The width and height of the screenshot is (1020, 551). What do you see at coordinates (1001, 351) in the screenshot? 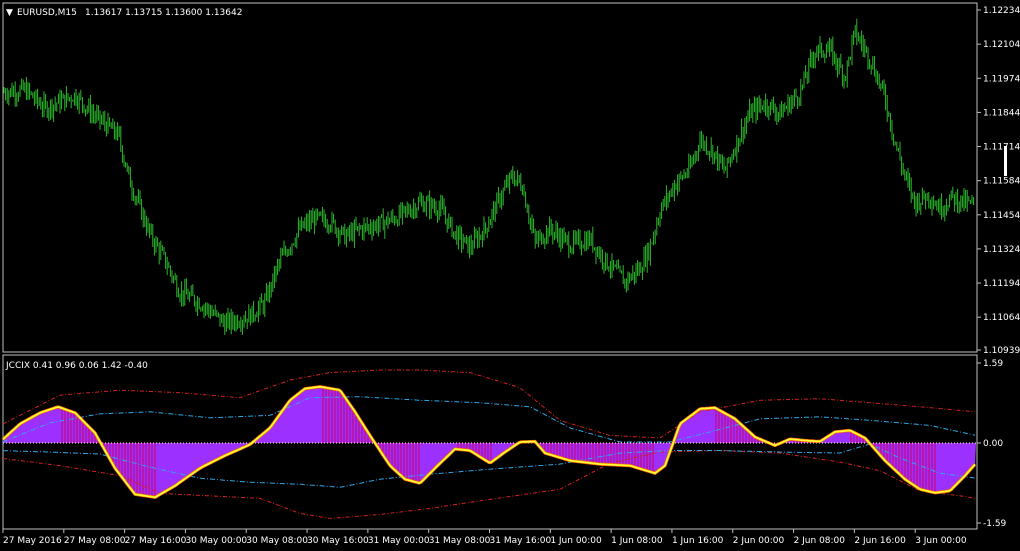
I see `price-tick-label: 1.10939` at bounding box center [1001, 351].